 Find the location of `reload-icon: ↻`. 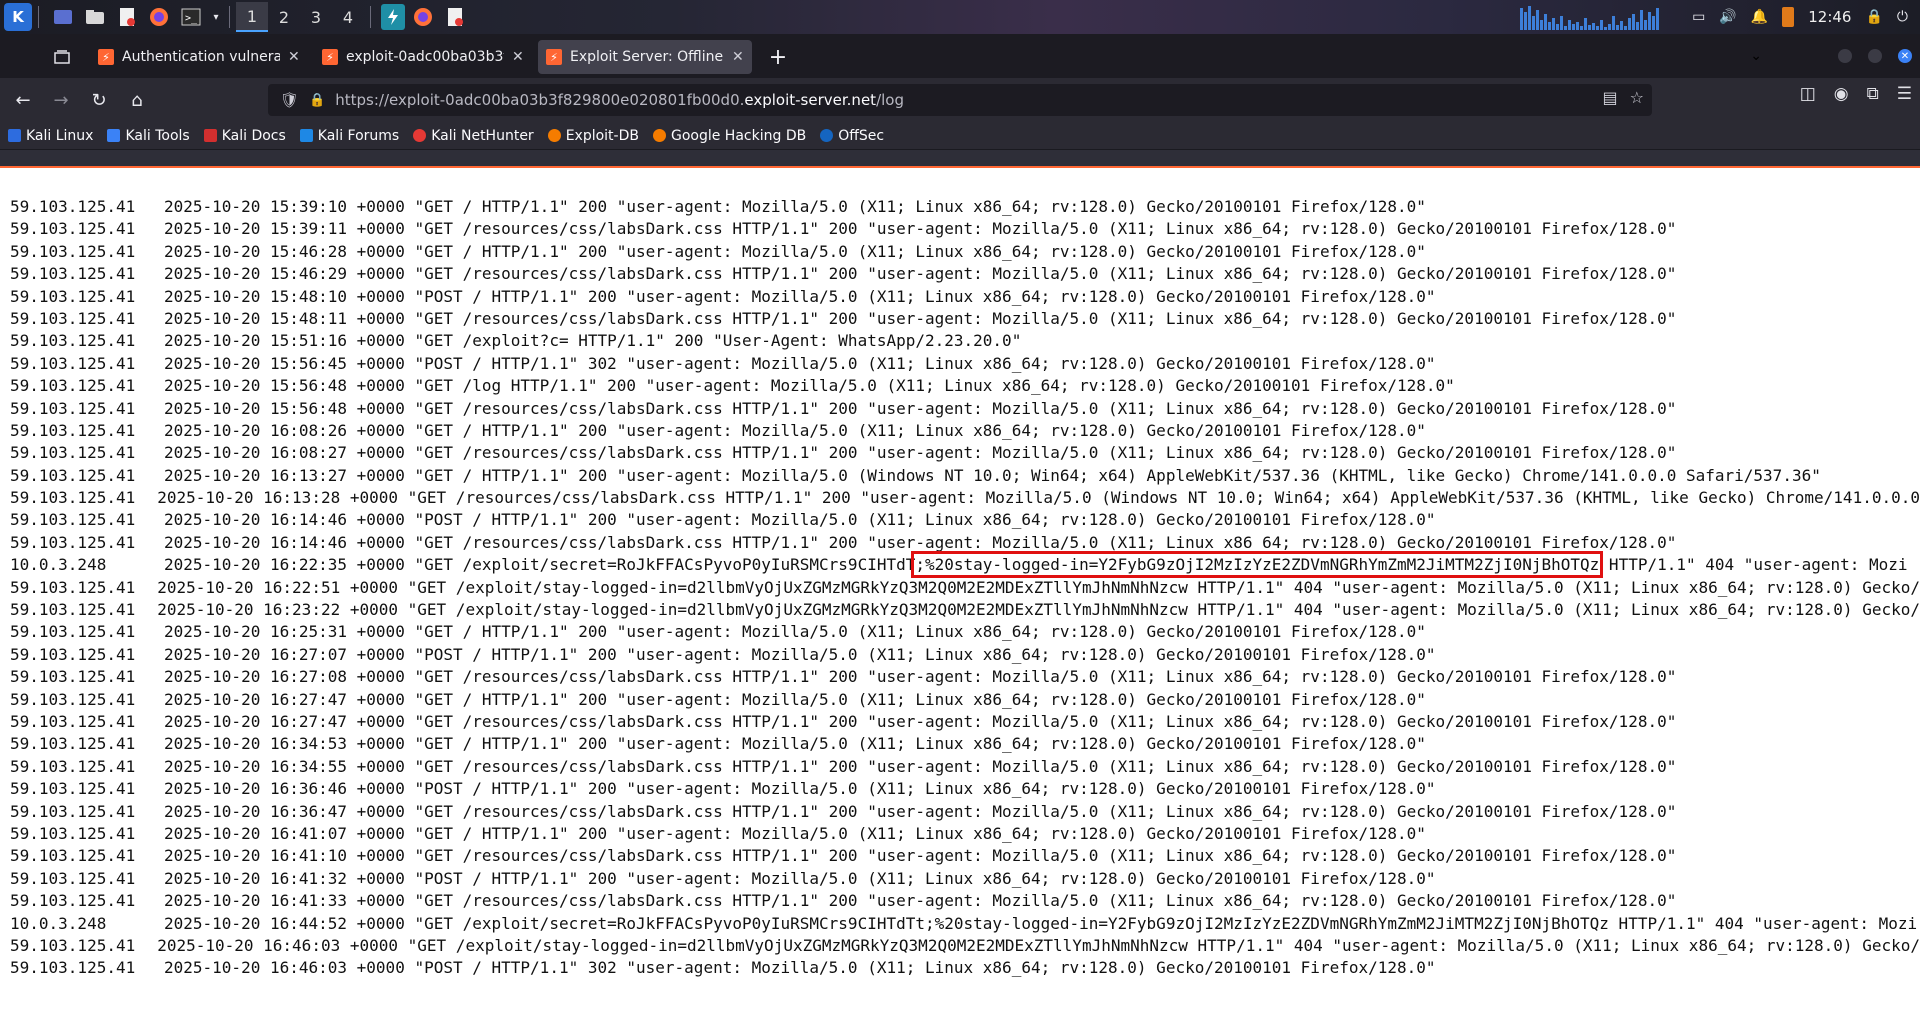

reload-icon: ↻ is located at coordinates (99, 100).